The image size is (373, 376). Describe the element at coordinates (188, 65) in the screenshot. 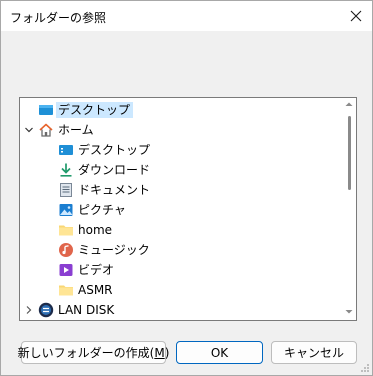

I see `prompt-text` at that location.